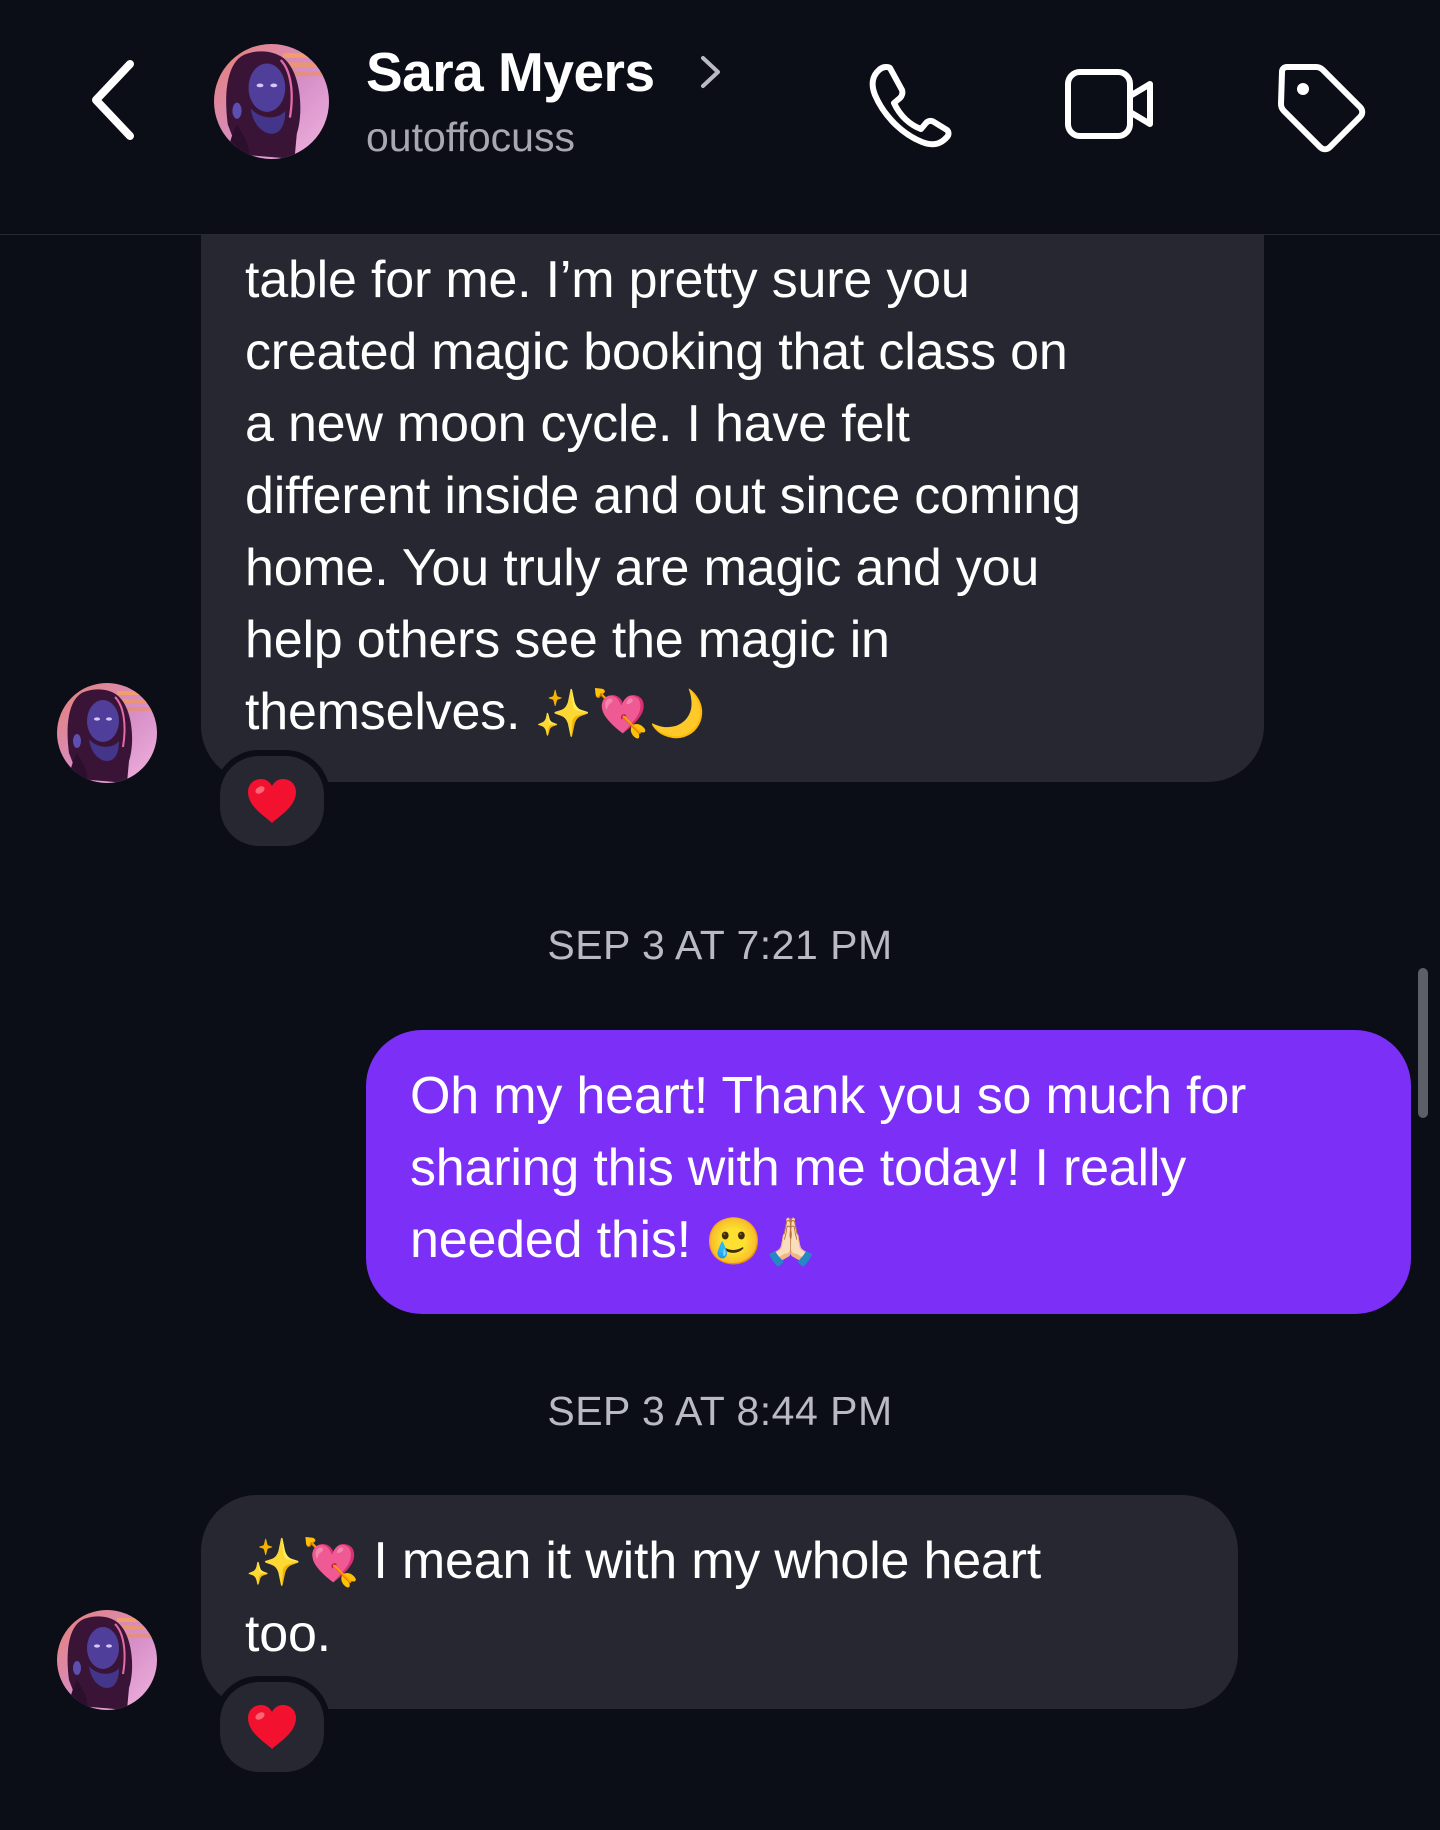 Image resolution: width=1440 pixels, height=1830 pixels. I want to click on message-emojis: ✨💘🌙, so click(620, 713).